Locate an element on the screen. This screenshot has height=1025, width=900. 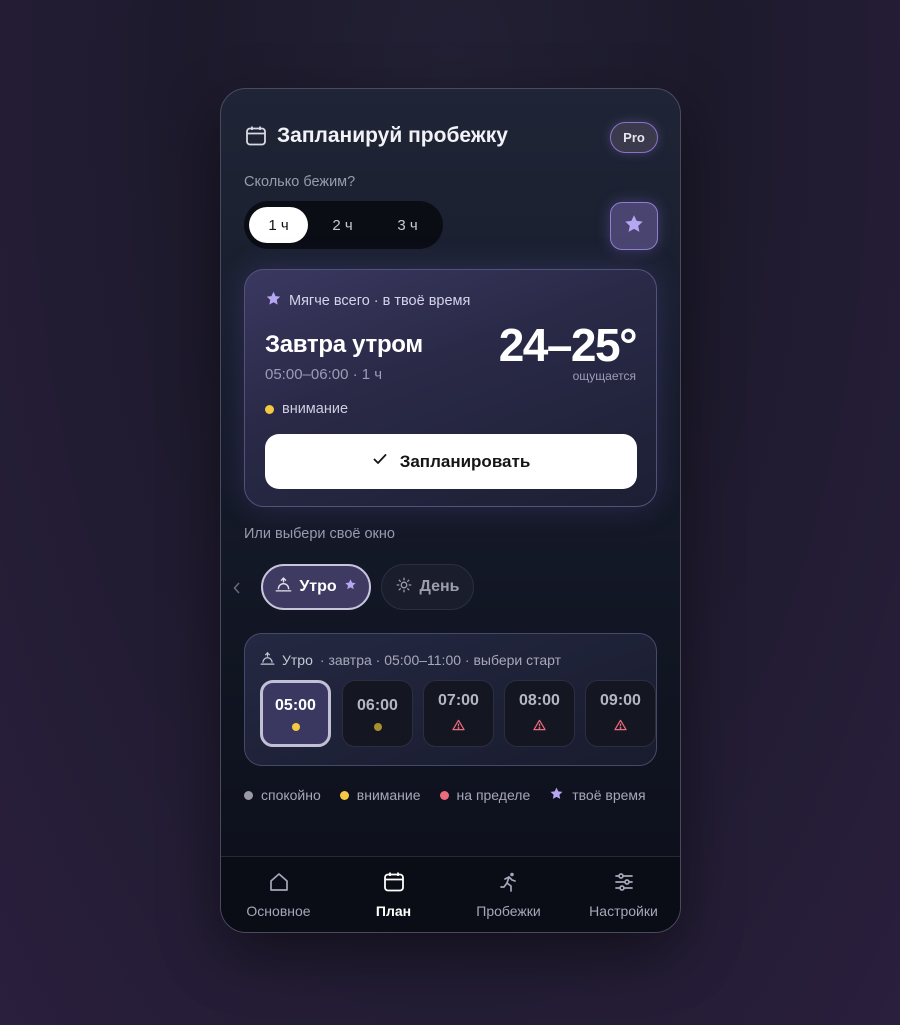
nav-item-runs: Пробежки is located at coordinates (508, 895).